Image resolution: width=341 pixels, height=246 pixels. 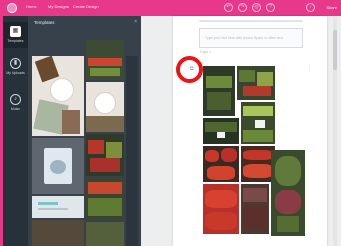 What do you see at coordinates (31, 6) in the screenshot?
I see `nav-home: Home` at bounding box center [31, 6].